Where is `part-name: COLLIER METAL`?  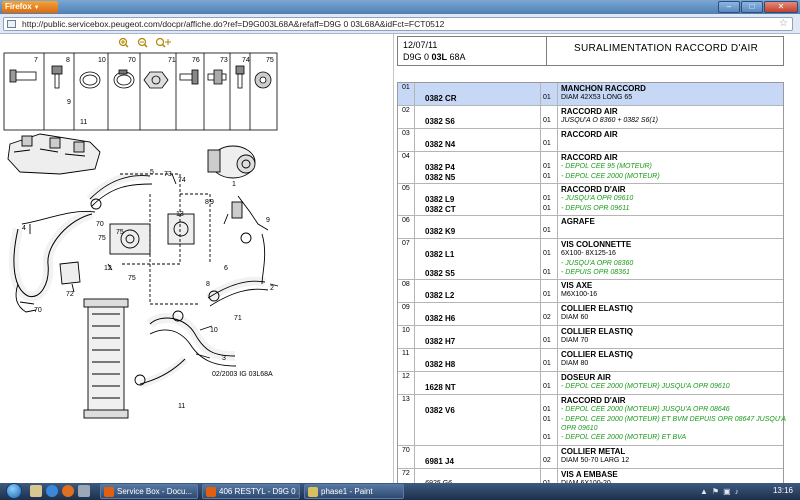
part-name: COLLIER METAL is located at coordinates (593, 451).